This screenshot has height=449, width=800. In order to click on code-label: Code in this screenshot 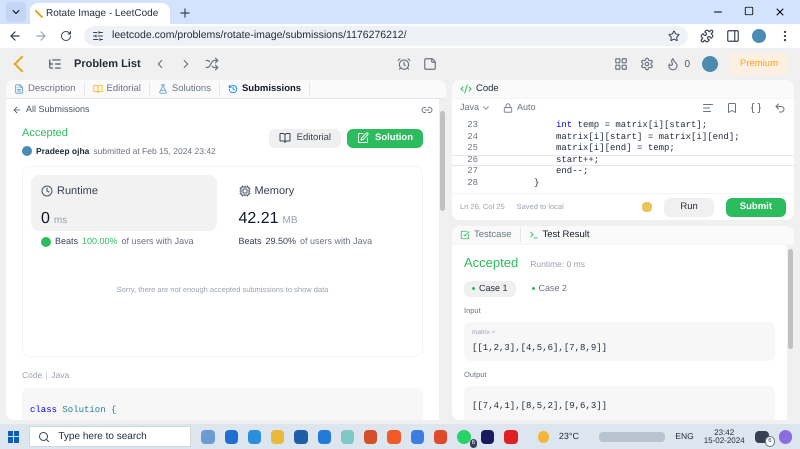, I will do `click(32, 375)`.